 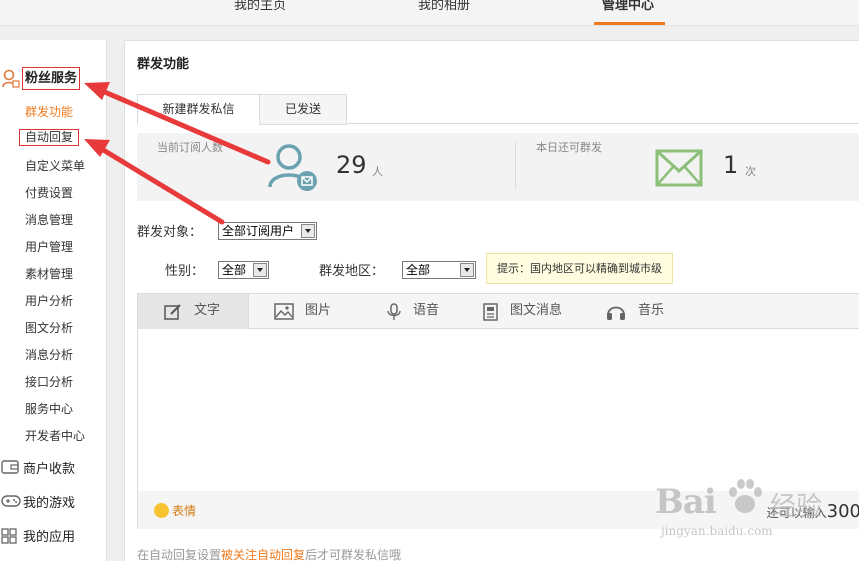 I want to click on remaining-sends-unit: 次, so click(x=750, y=171).